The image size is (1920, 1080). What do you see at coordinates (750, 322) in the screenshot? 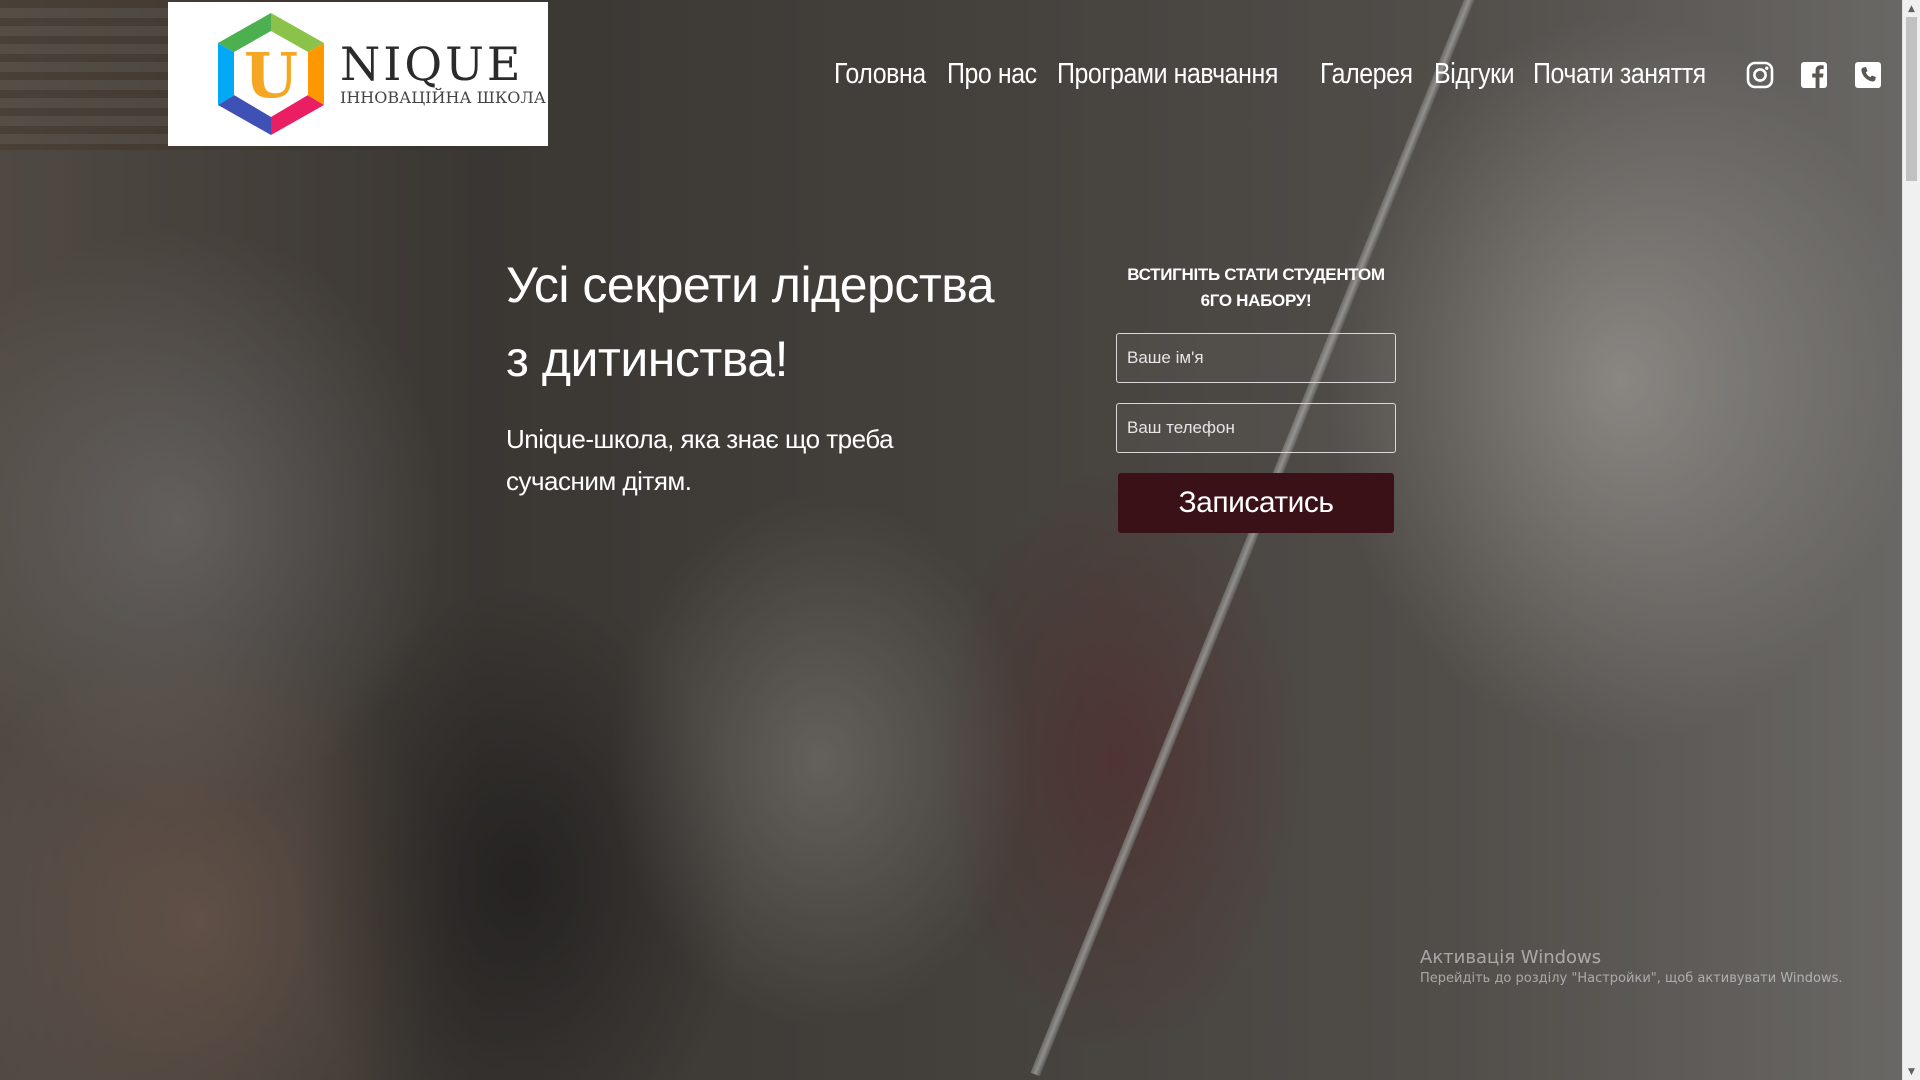
I see `hero-title: Усі секрети лідерства з дитинства!` at bounding box center [750, 322].